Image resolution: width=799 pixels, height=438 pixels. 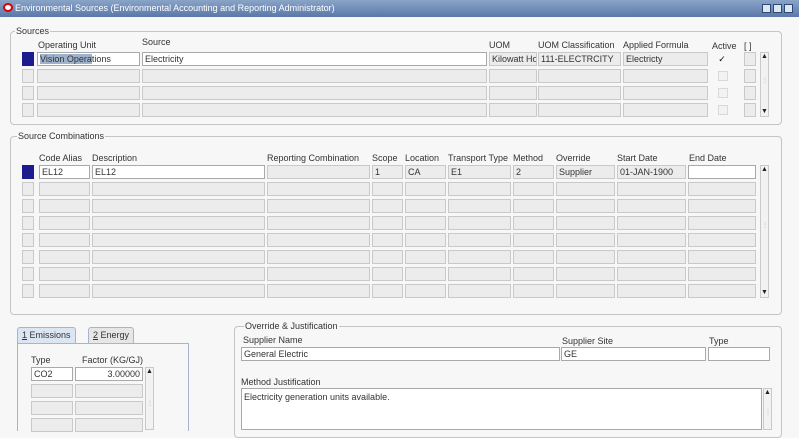 I want to click on uom-classification-field: 111-ELECTRCITY, so click(x=579, y=59).